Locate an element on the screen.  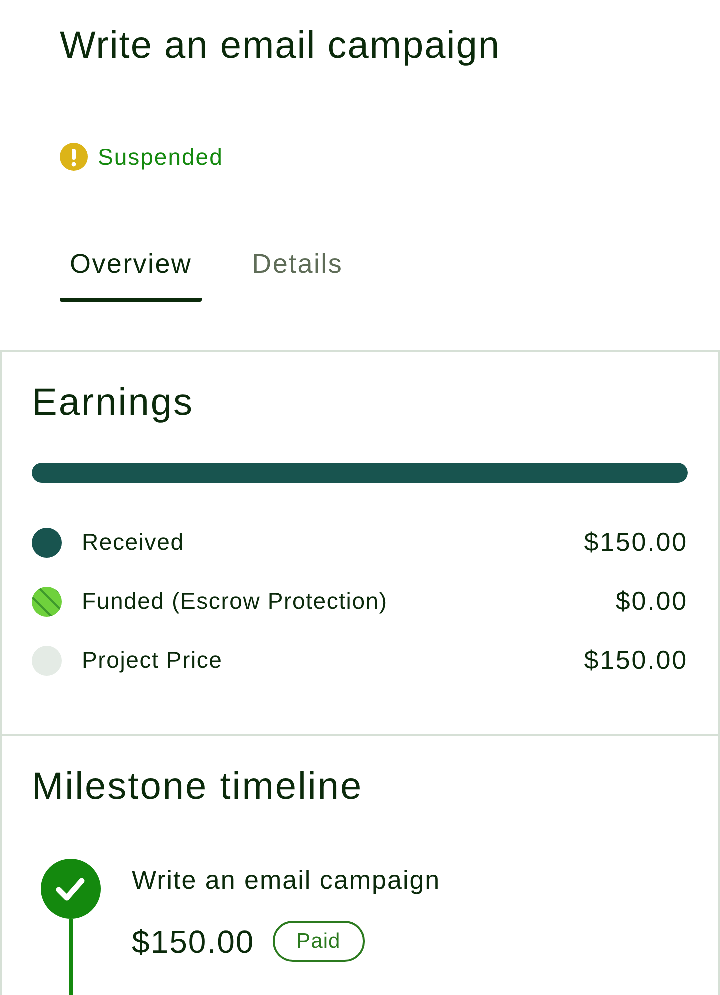
section-title: Earnings is located at coordinates (113, 403).